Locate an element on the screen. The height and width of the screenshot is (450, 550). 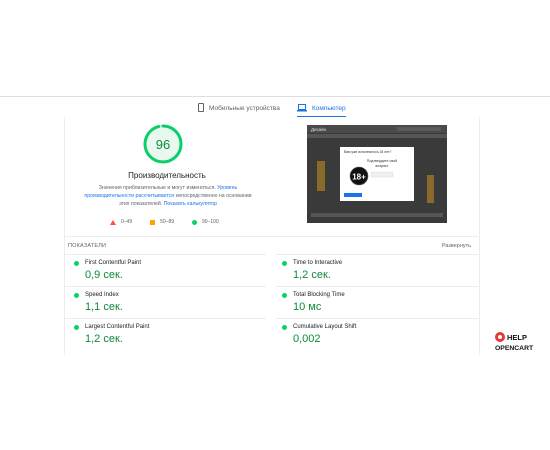
expand-button: Развернуть is located at coordinates (456, 246).